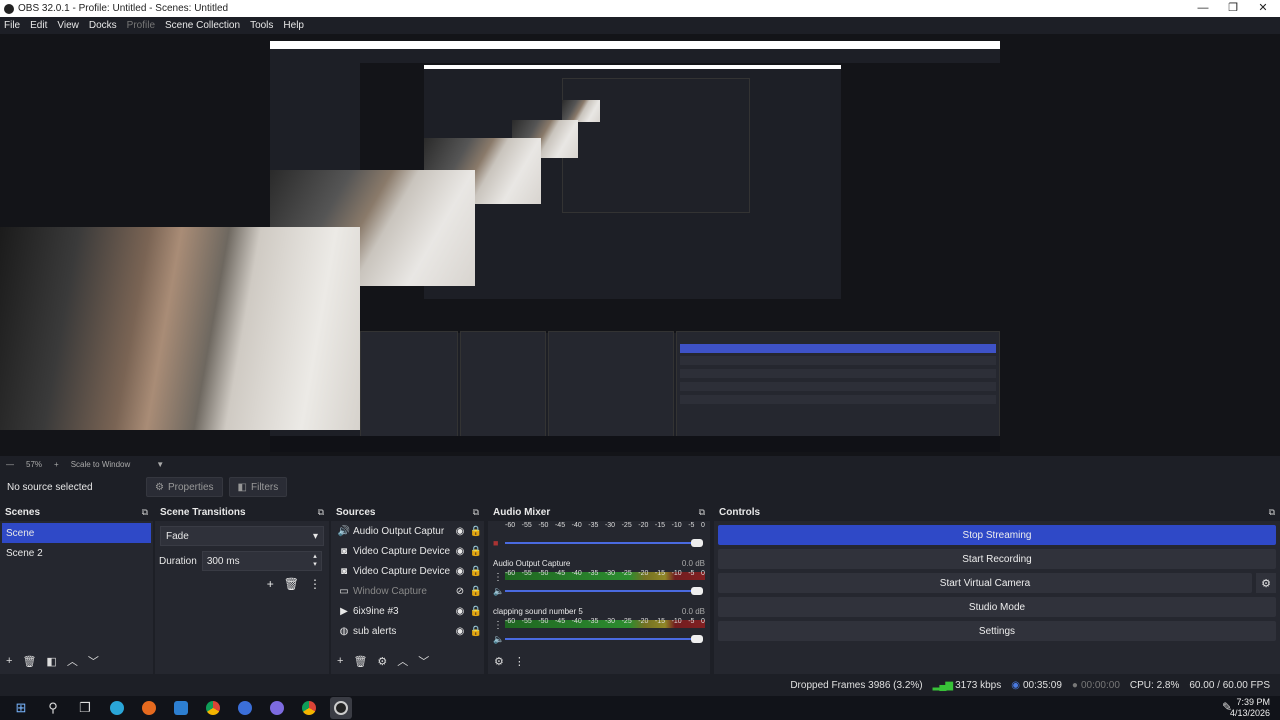 This screenshot has height=720, width=1280. Describe the element at coordinates (117, 708) in the screenshot. I see `edge-icon` at that location.